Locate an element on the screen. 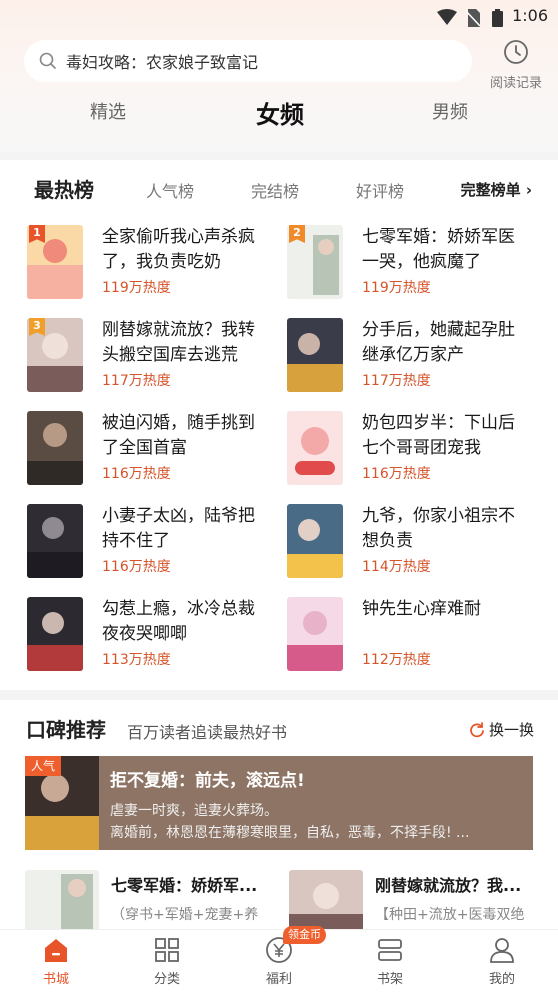 The width and height of the screenshot is (558, 992). book-title: 分手后，她藏起孕肚继承亿万家产 is located at coordinates (438, 342).